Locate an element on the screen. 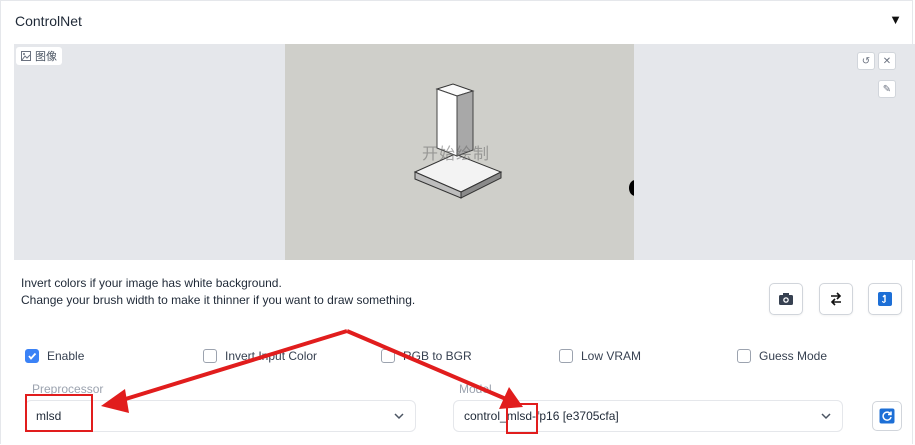  close-icon: ✕ is located at coordinates (887, 61).